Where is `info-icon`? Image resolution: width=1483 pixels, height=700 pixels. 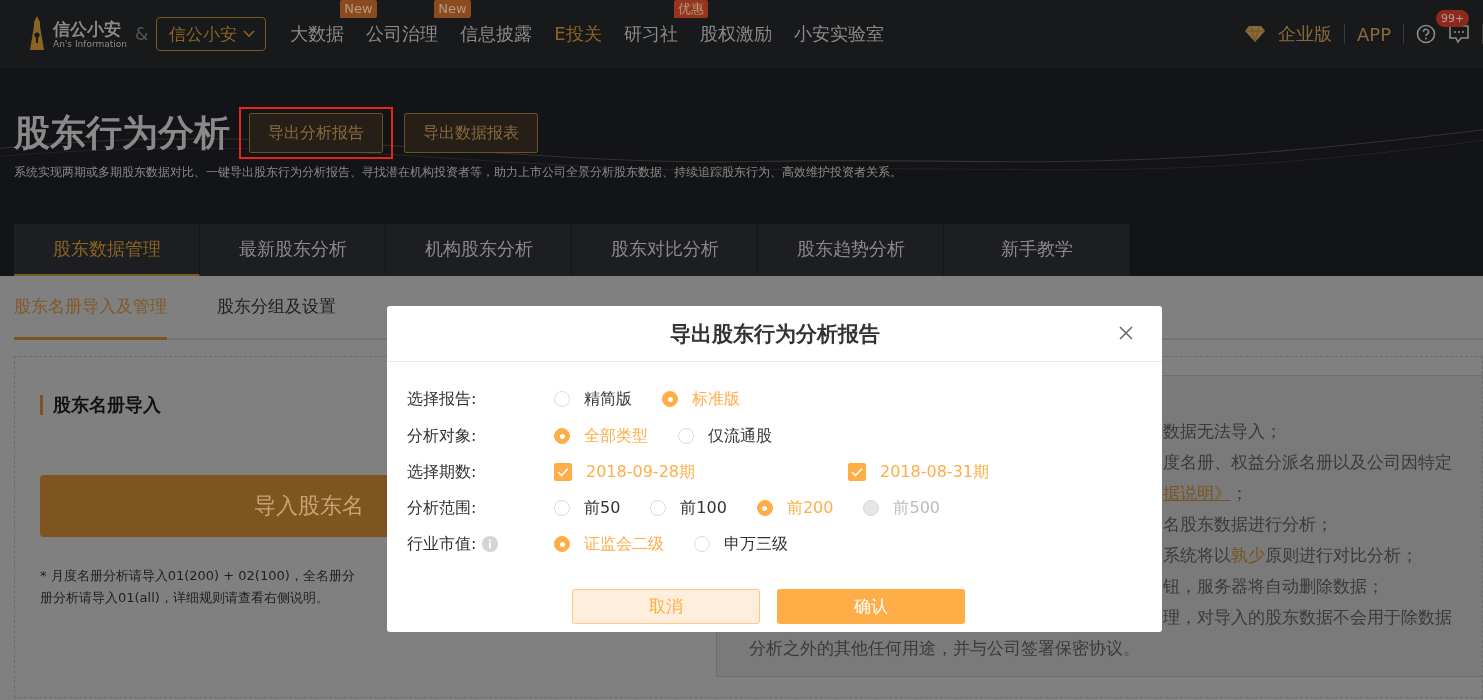
info-icon is located at coordinates (490, 544).